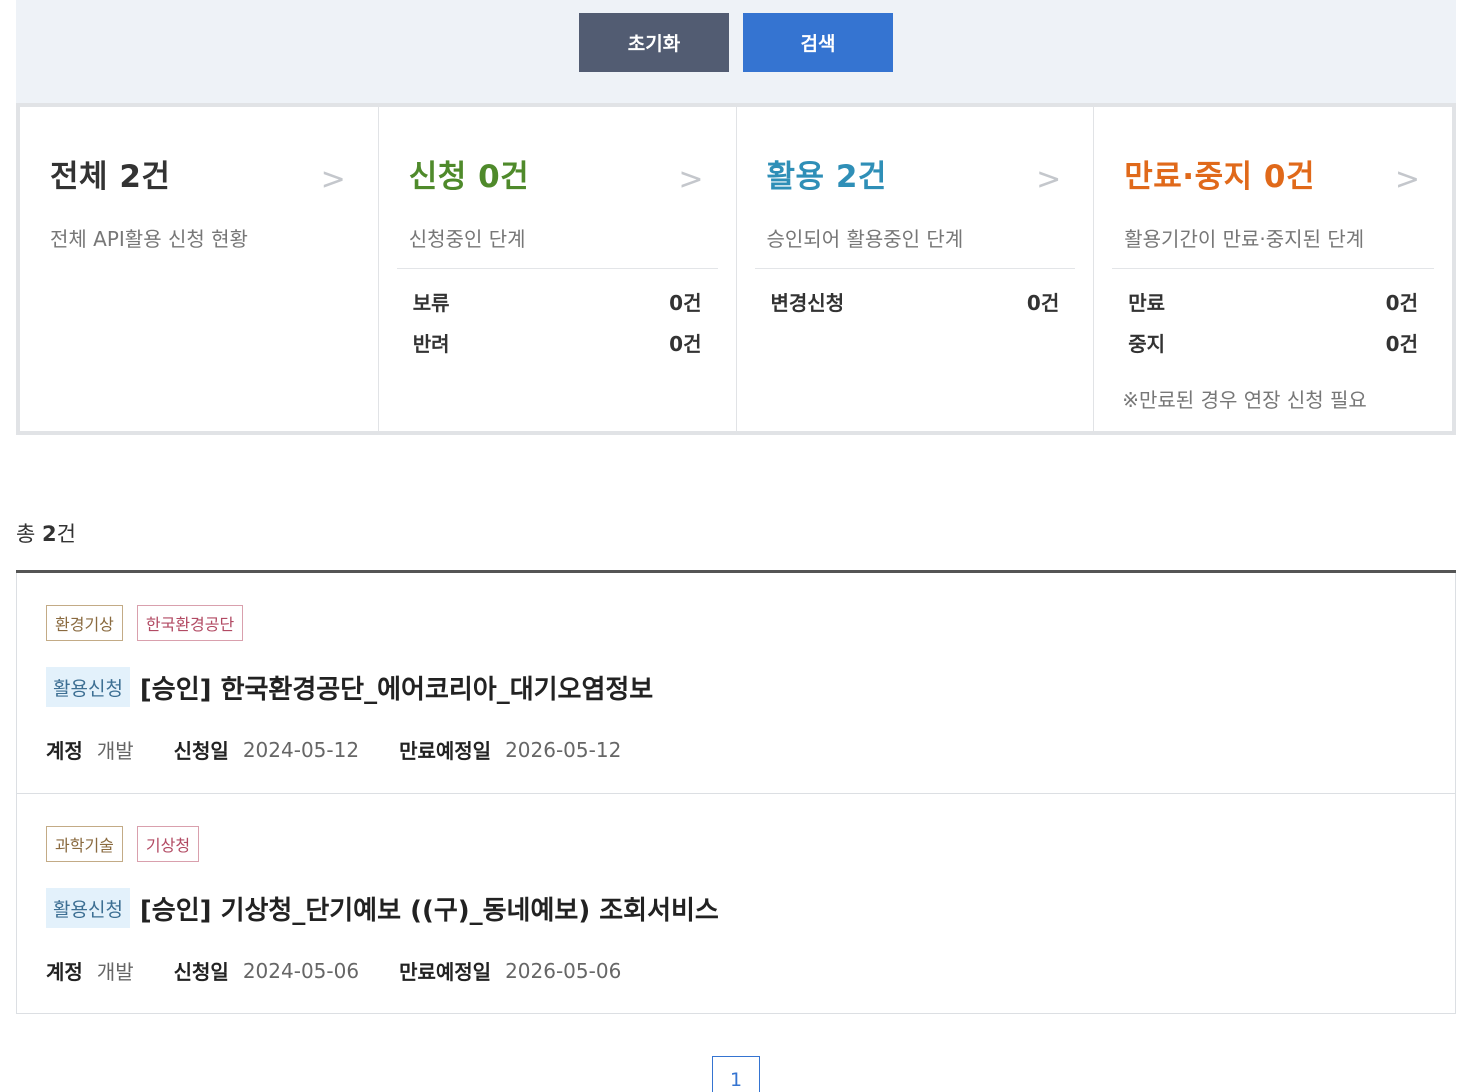  Describe the element at coordinates (84, 844) in the screenshot. I see `category-tag: 과학기술` at that location.